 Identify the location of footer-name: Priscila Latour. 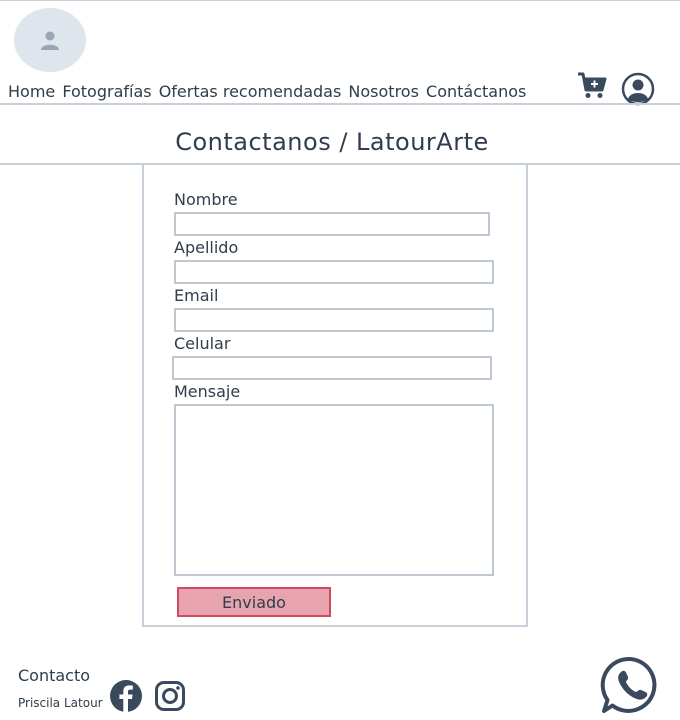
(60, 703).